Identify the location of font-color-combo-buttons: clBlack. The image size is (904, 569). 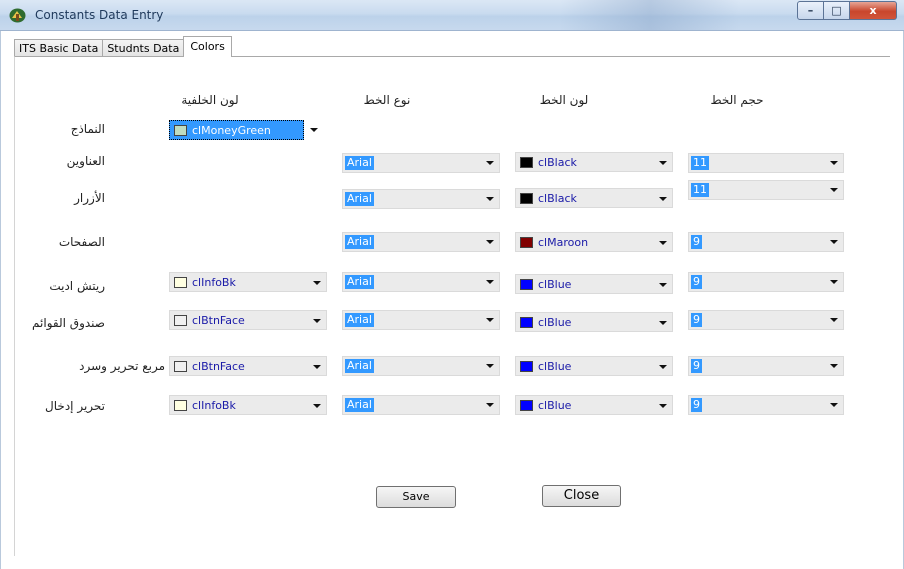
(594, 198).